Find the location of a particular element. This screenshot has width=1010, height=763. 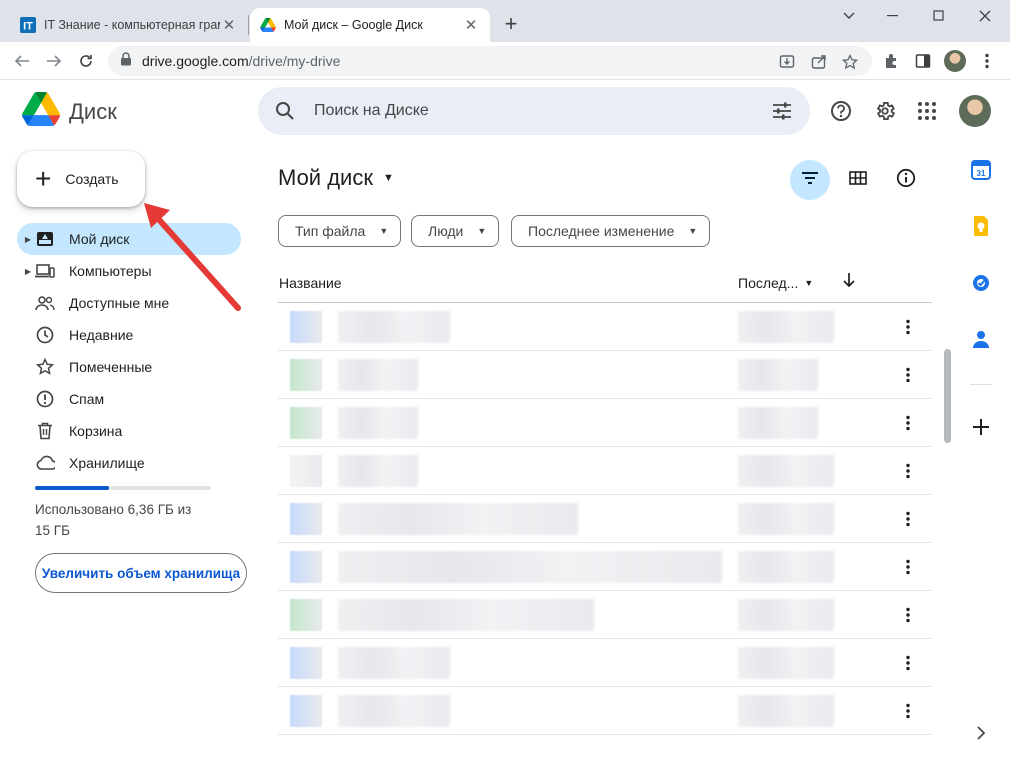

forward-icon is located at coordinates (54, 61).